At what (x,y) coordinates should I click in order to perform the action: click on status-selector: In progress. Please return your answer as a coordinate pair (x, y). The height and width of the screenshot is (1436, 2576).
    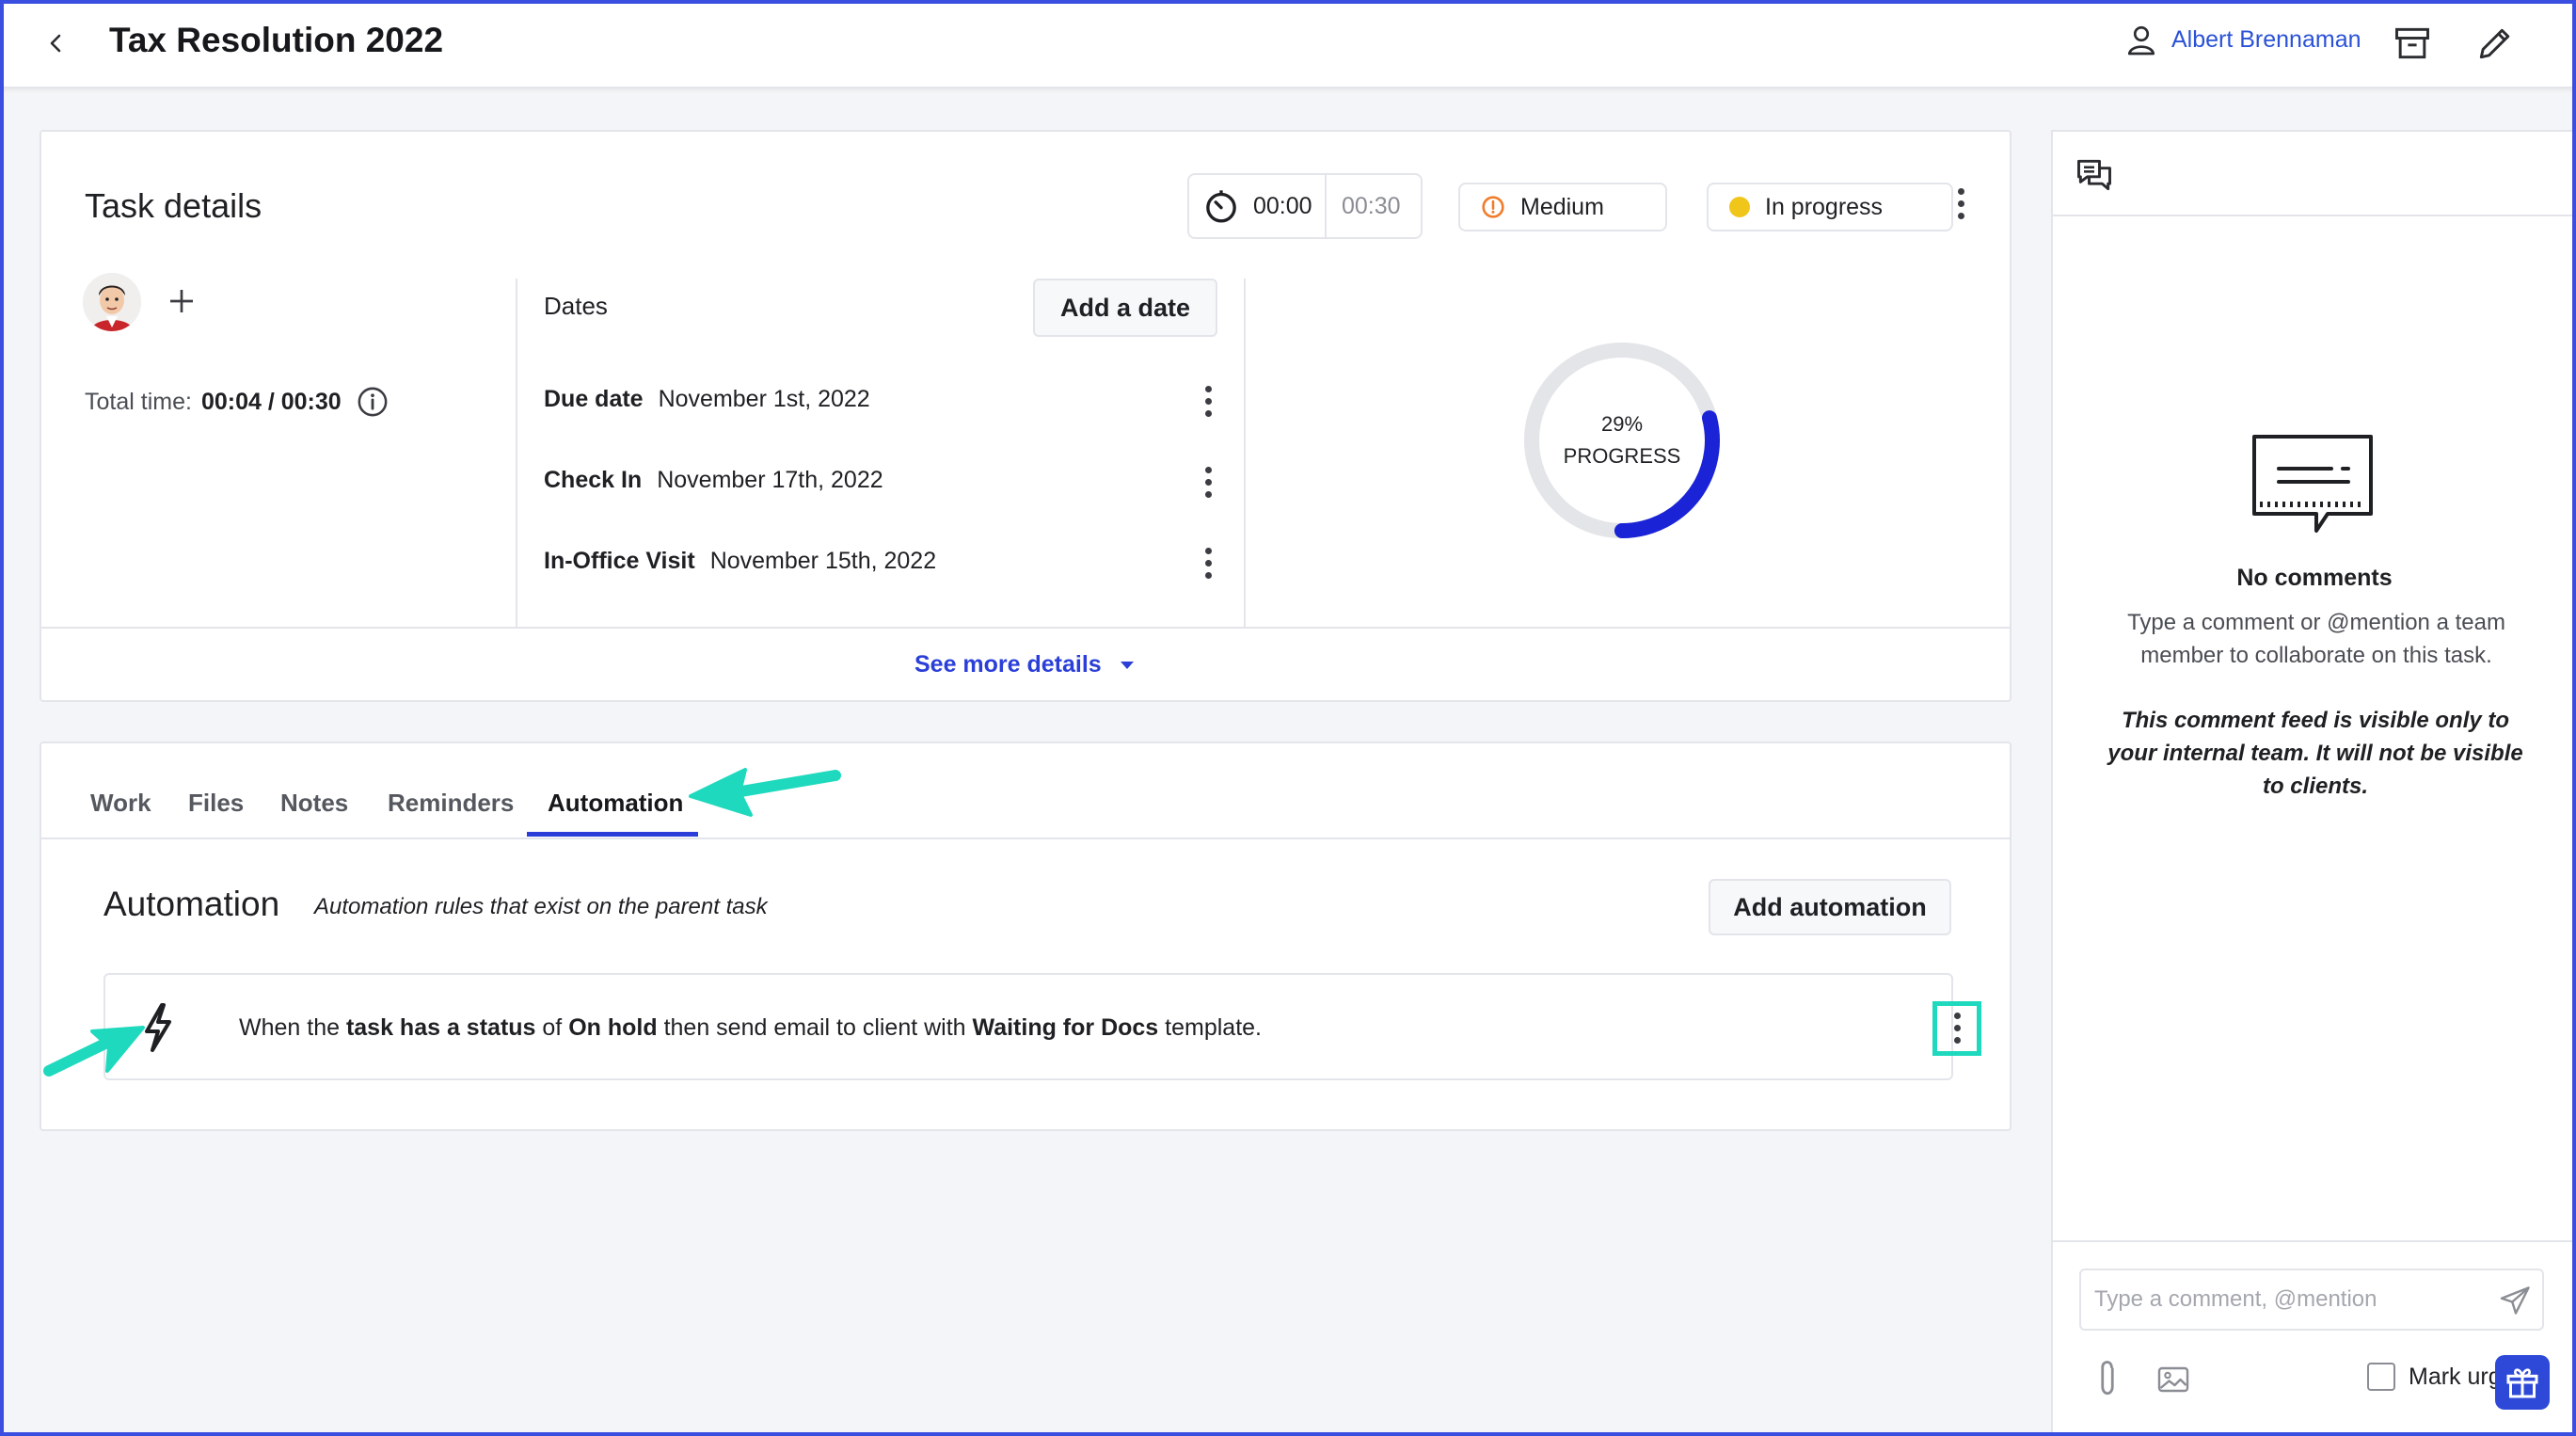
    Looking at the image, I should click on (1830, 207).